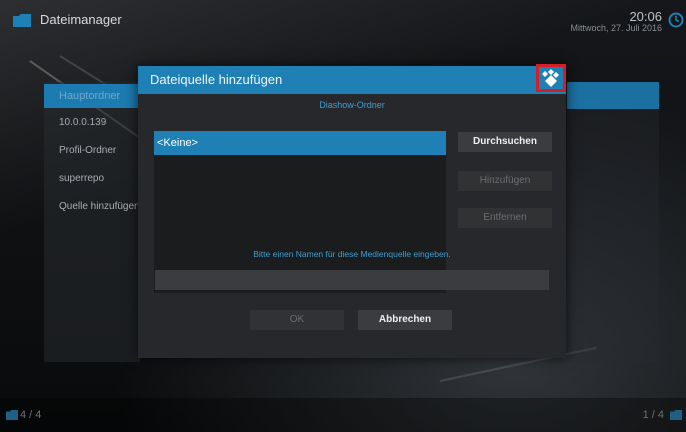  What do you see at coordinates (81, 19) in the screenshot?
I see `page-title: Dateimanager` at bounding box center [81, 19].